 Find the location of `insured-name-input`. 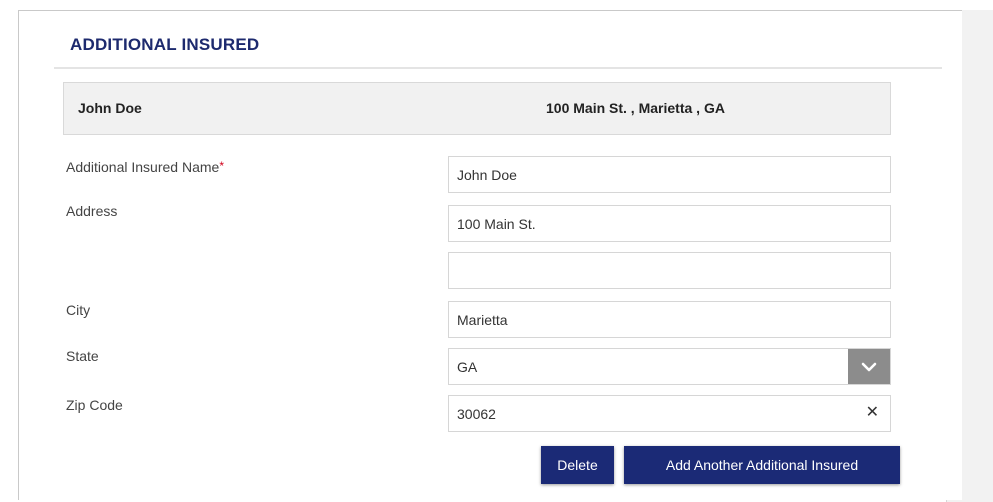

insured-name-input is located at coordinates (669, 174).